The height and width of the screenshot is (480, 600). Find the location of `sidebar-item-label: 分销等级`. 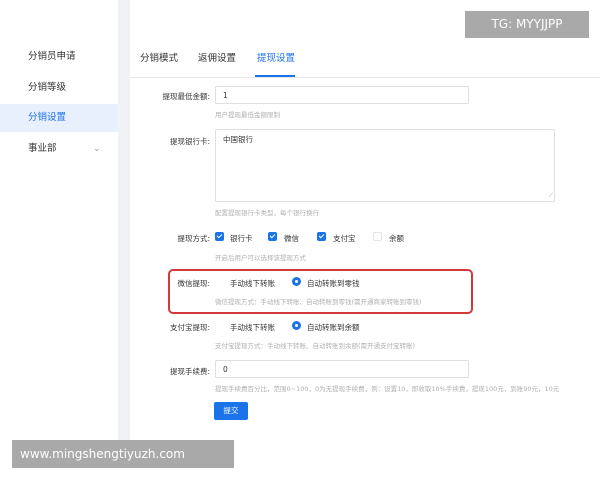

sidebar-item-label: 分销等级 is located at coordinates (47, 87).